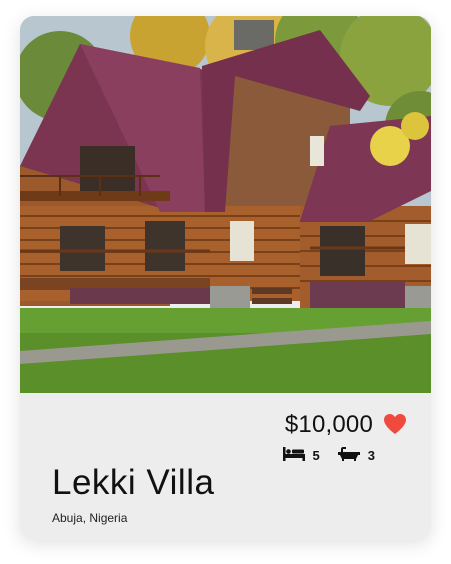 The height and width of the screenshot is (564, 451). Describe the element at coordinates (316, 455) in the screenshot. I see `bedrooms-count: 5` at that location.